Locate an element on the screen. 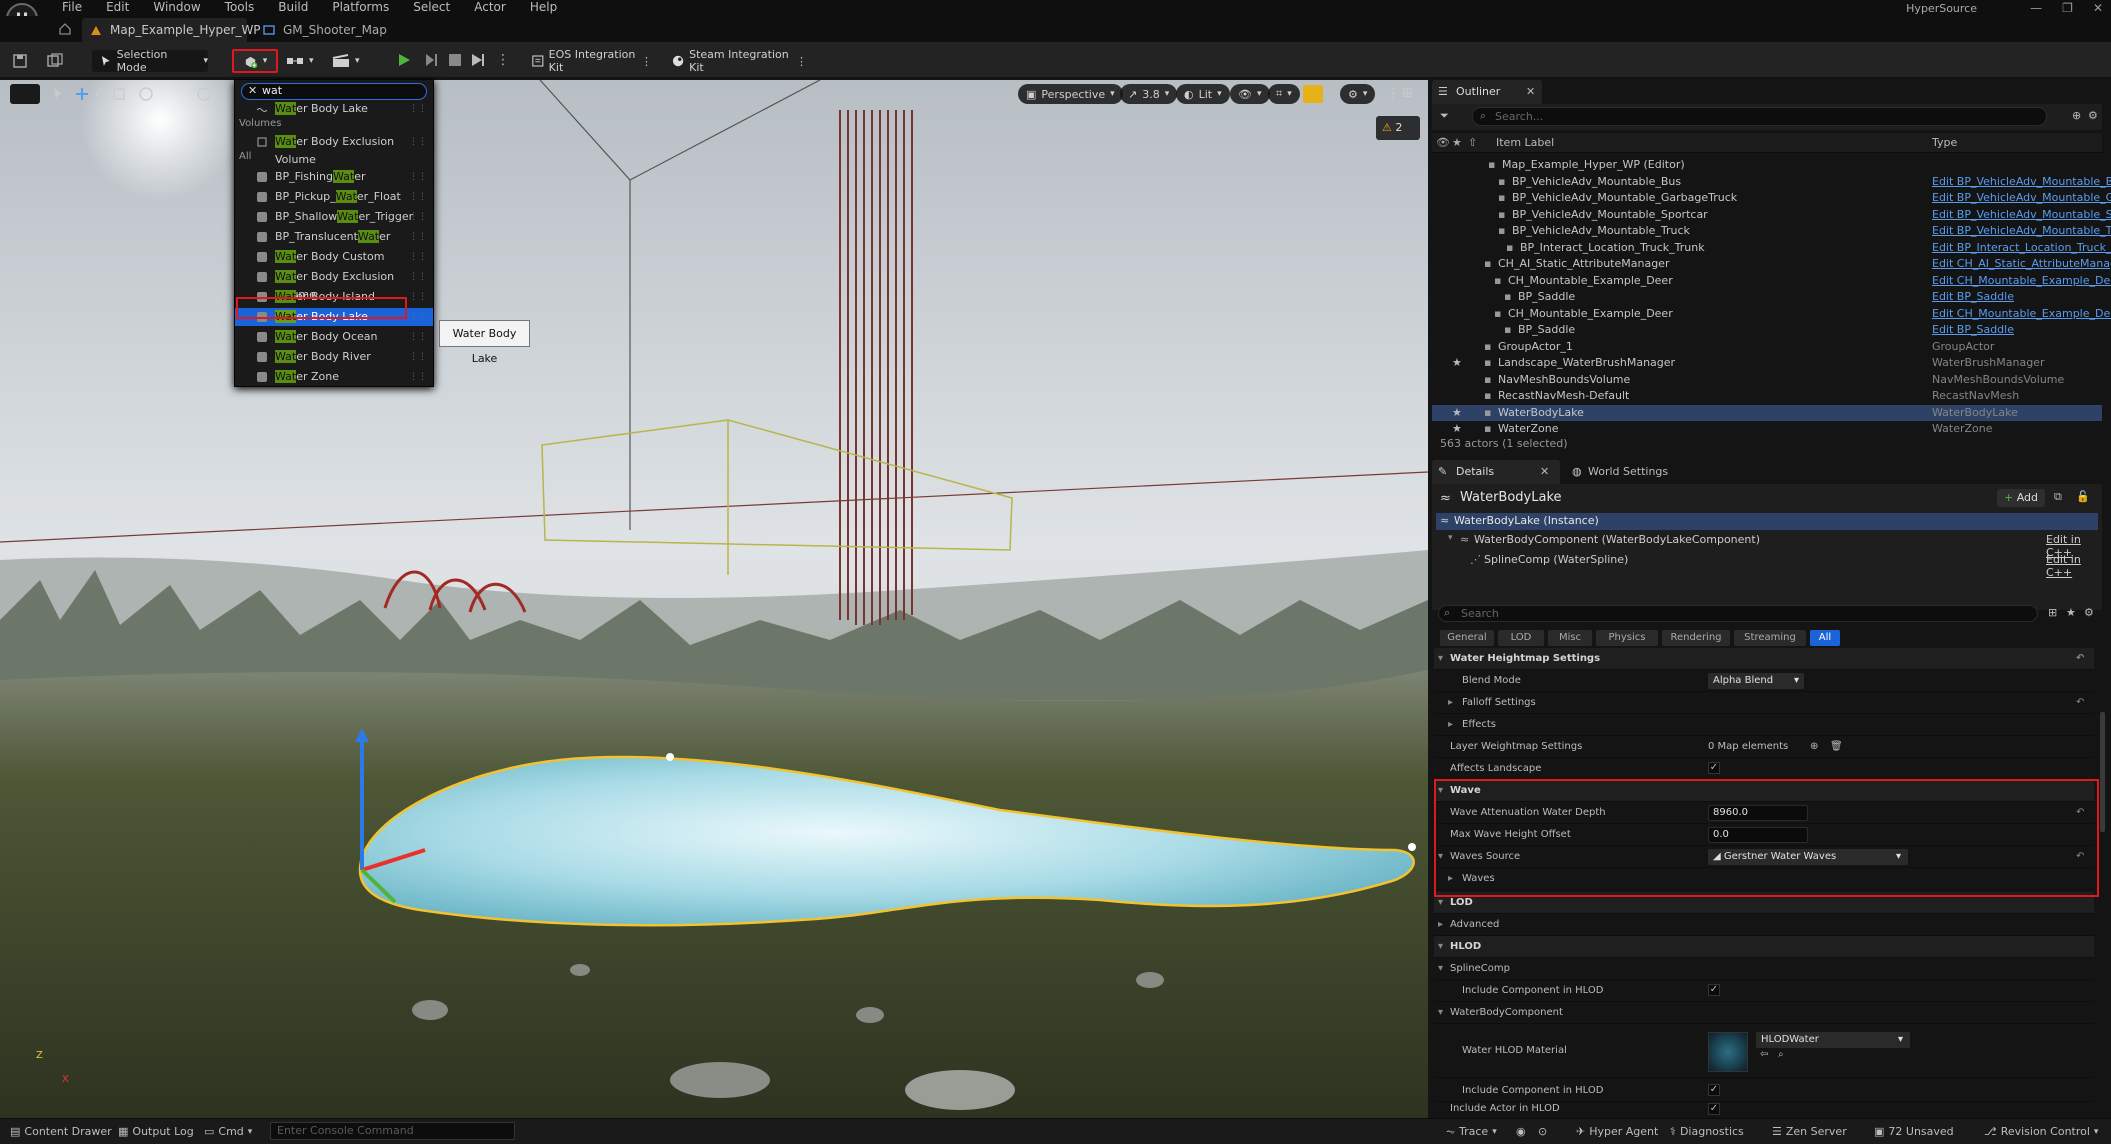 The image size is (2111, 1144). list-item: BP_Pickup_Water_Float ⋮⋮ is located at coordinates (334, 197).